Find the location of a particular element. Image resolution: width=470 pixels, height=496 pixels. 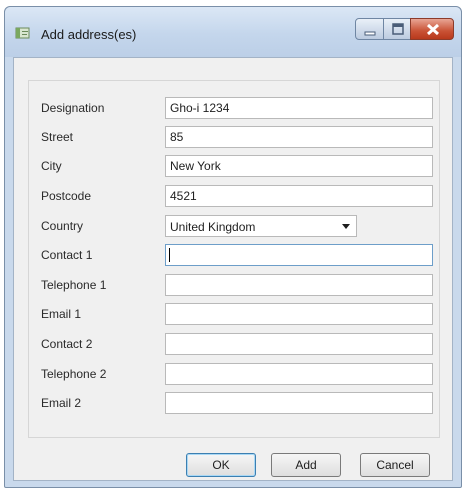

telephone-2-field is located at coordinates (299, 374).